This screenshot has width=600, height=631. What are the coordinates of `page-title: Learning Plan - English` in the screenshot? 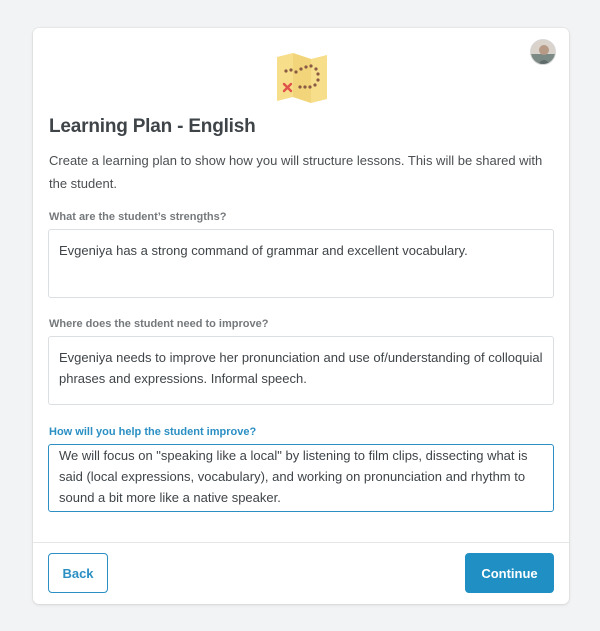 It's located at (152, 126).